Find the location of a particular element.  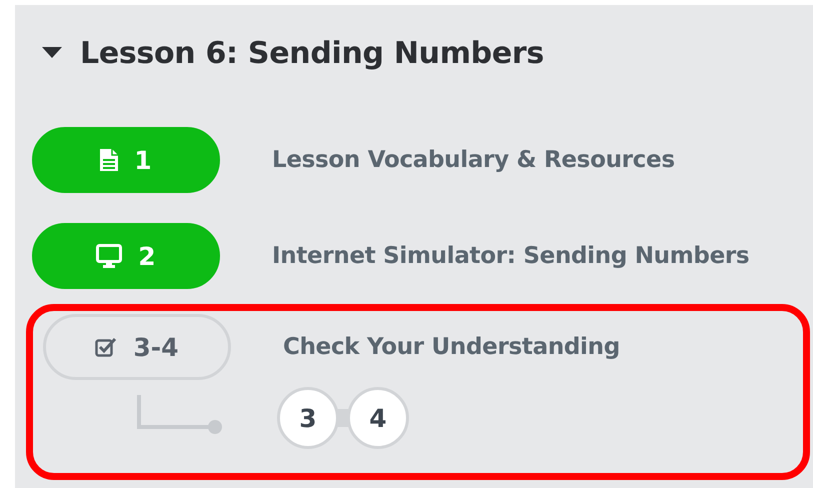

level-button: 2 is located at coordinates (126, 256).